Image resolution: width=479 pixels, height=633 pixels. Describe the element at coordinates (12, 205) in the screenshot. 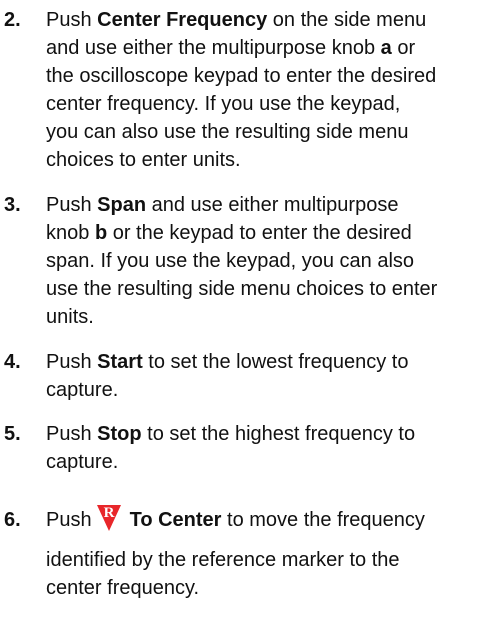

I see `step-number: 3.` at that location.